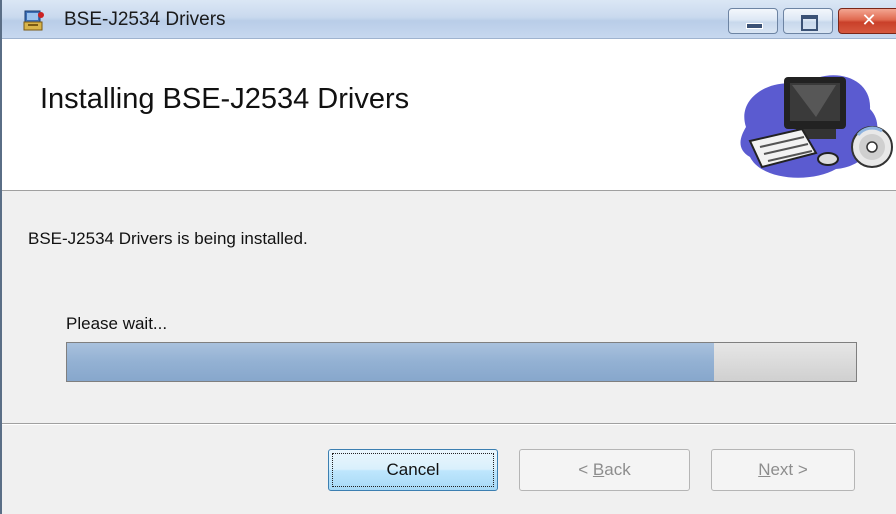 Image resolution: width=896 pixels, height=514 pixels. I want to click on next-button: Next >, so click(783, 470).